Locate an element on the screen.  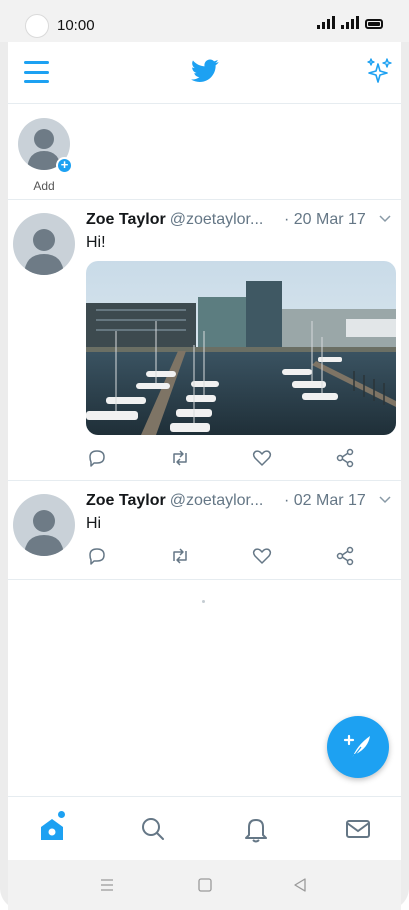
plus-icon: + is located at coordinates (64, 165).